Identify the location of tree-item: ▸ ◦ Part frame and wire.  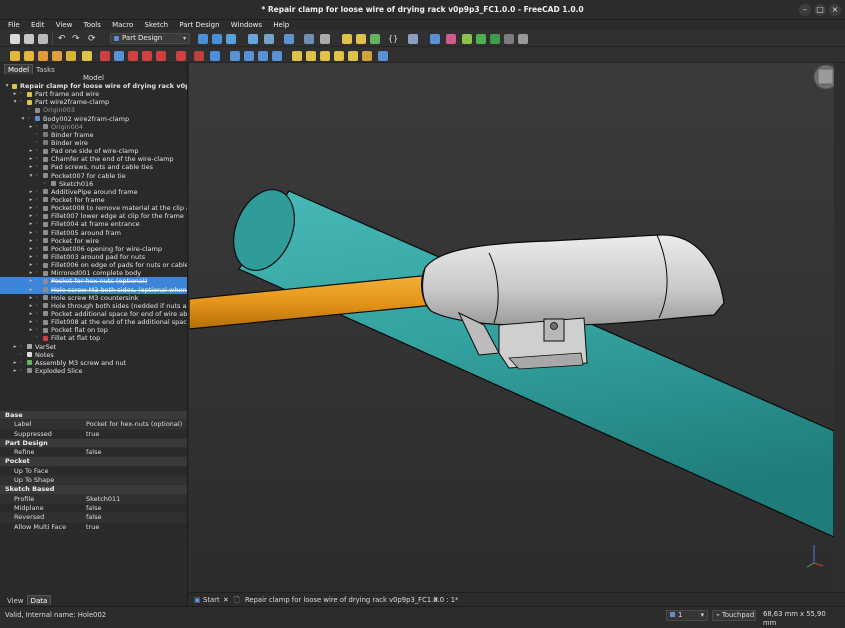
(93, 94).